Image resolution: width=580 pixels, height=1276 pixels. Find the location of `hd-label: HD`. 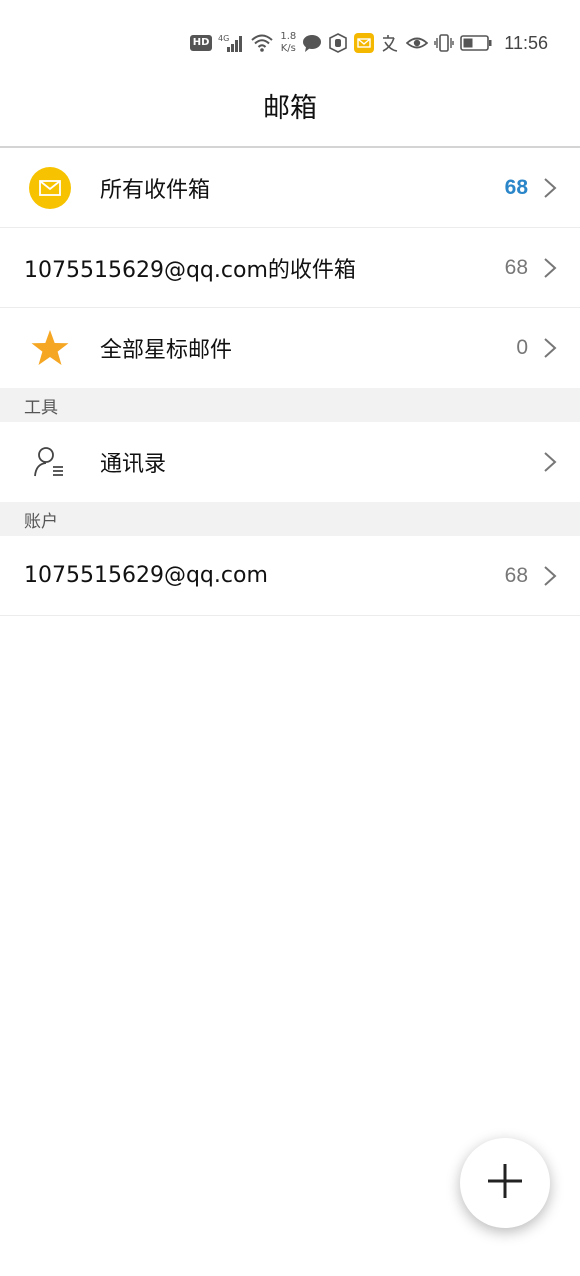

hd-label: HD is located at coordinates (201, 43).